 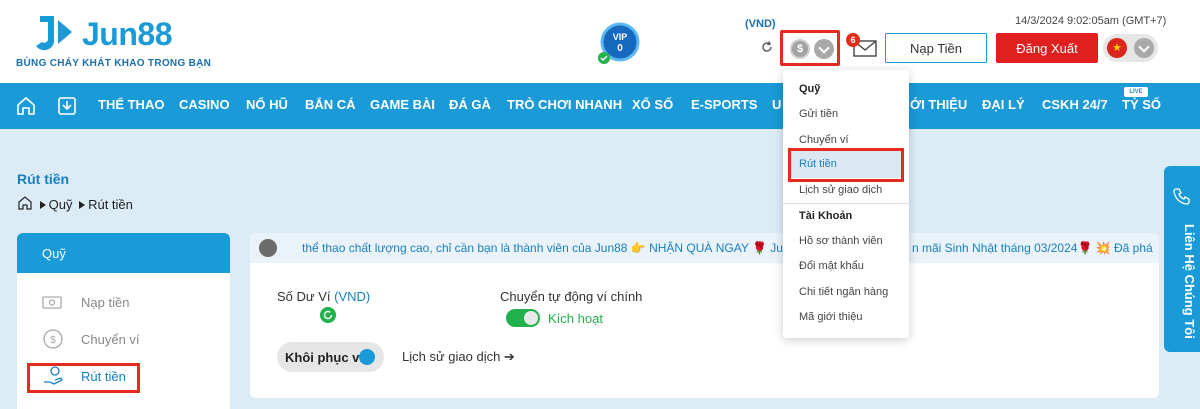 What do you see at coordinates (105, 302) in the screenshot?
I see `sidebar-item-label: Nạp tiền` at bounding box center [105, 302].